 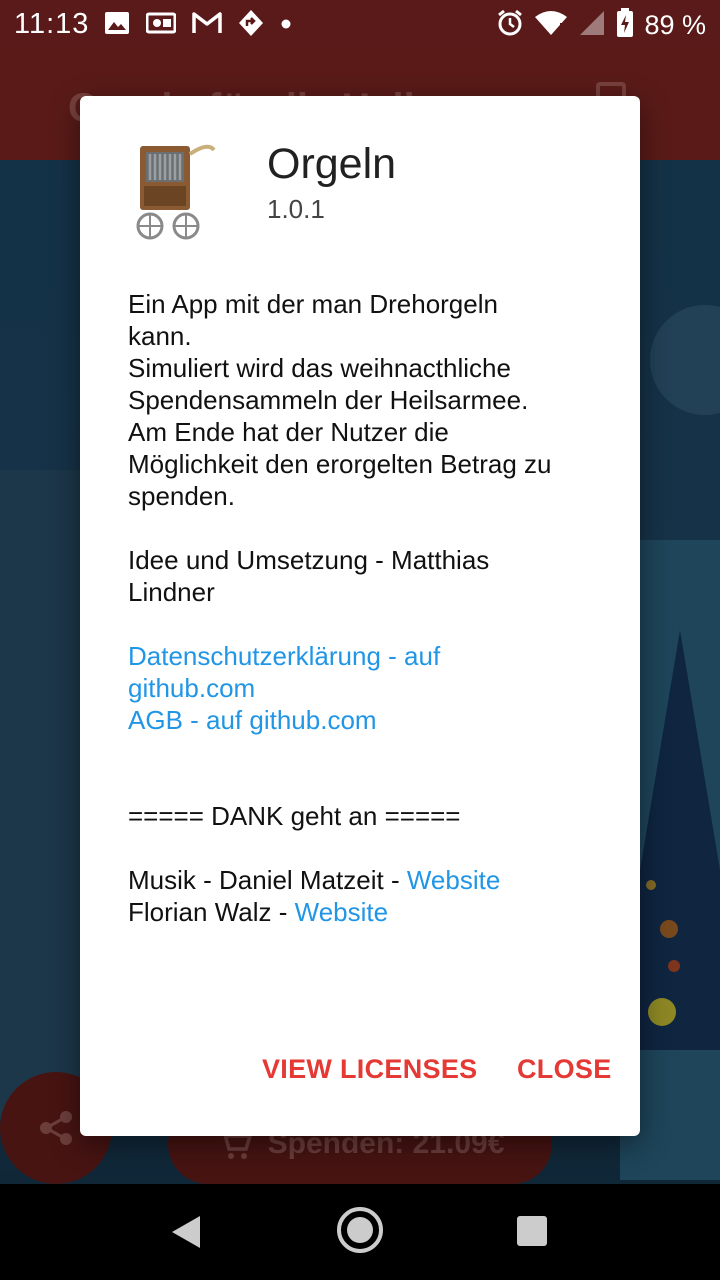 I want to click on app-logo, so click(x=173, y=190).